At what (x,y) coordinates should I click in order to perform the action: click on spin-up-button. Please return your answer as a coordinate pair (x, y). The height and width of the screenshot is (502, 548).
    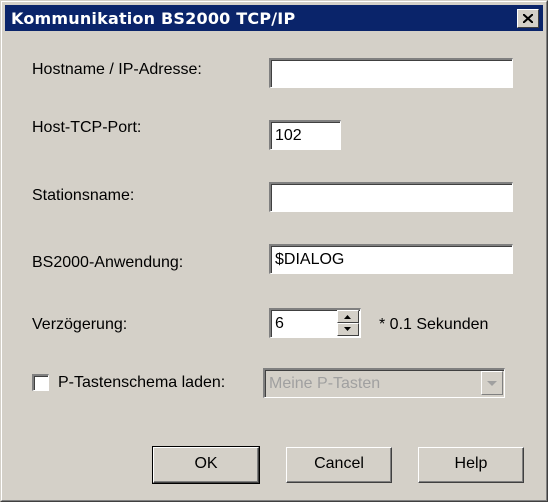
    Looking at the image, I should click on (348, 316).